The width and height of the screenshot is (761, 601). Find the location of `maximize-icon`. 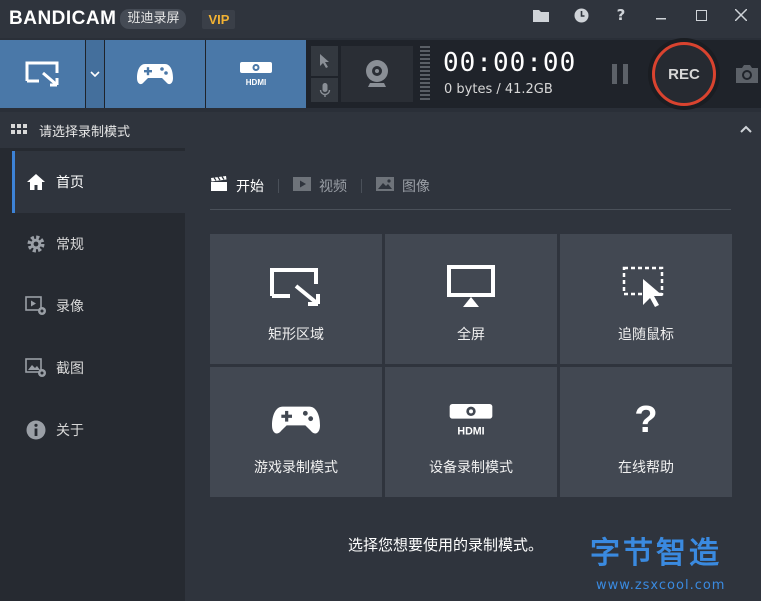

maximize-icon is located at coordinates (701, 15).